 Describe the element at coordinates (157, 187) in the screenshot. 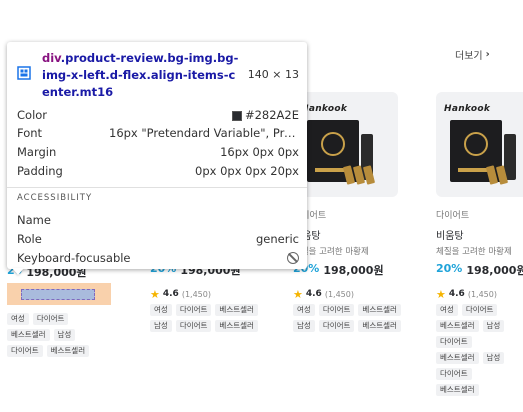

I see `tooltip-divider` at that location.